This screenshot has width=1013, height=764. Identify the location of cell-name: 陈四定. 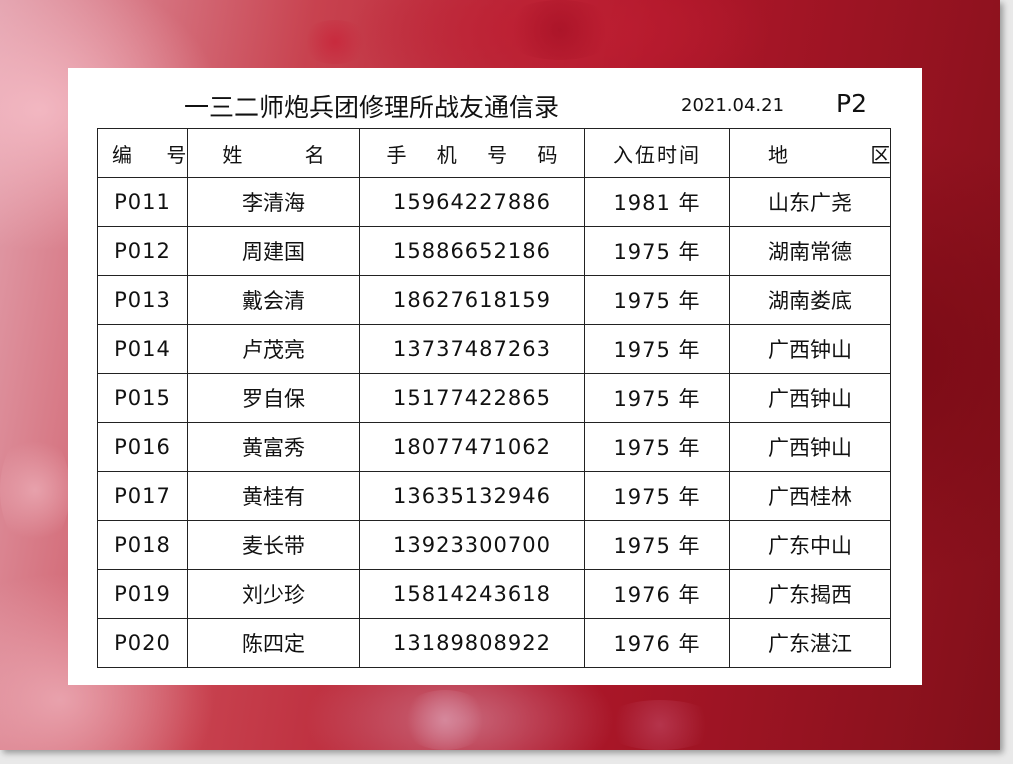
(273, 643).